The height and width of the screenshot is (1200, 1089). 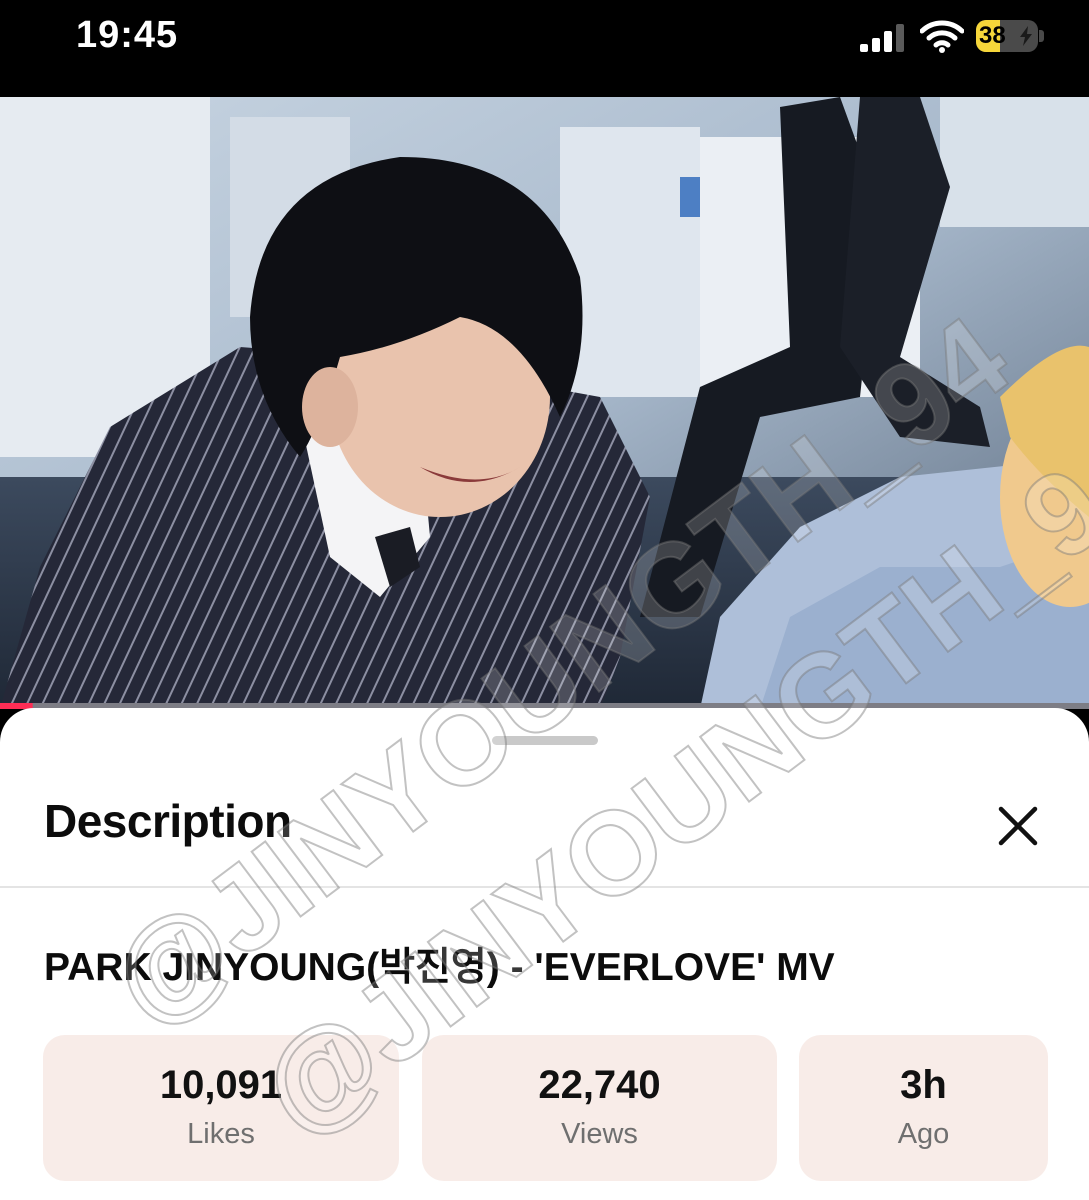 I want to click on battery-cap, so click(x=1041, y=36).